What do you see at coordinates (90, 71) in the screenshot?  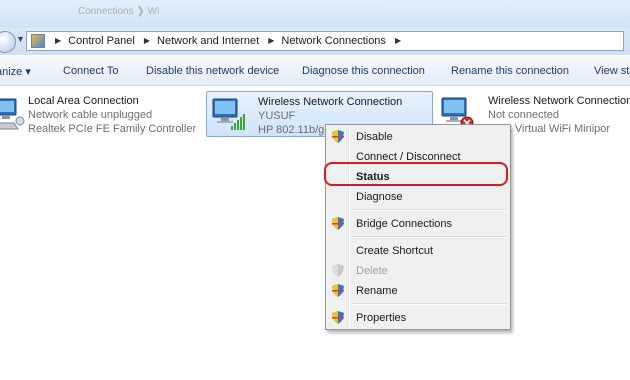 I see `connect-to-button: Connect To` at bounding box center [90, 71].